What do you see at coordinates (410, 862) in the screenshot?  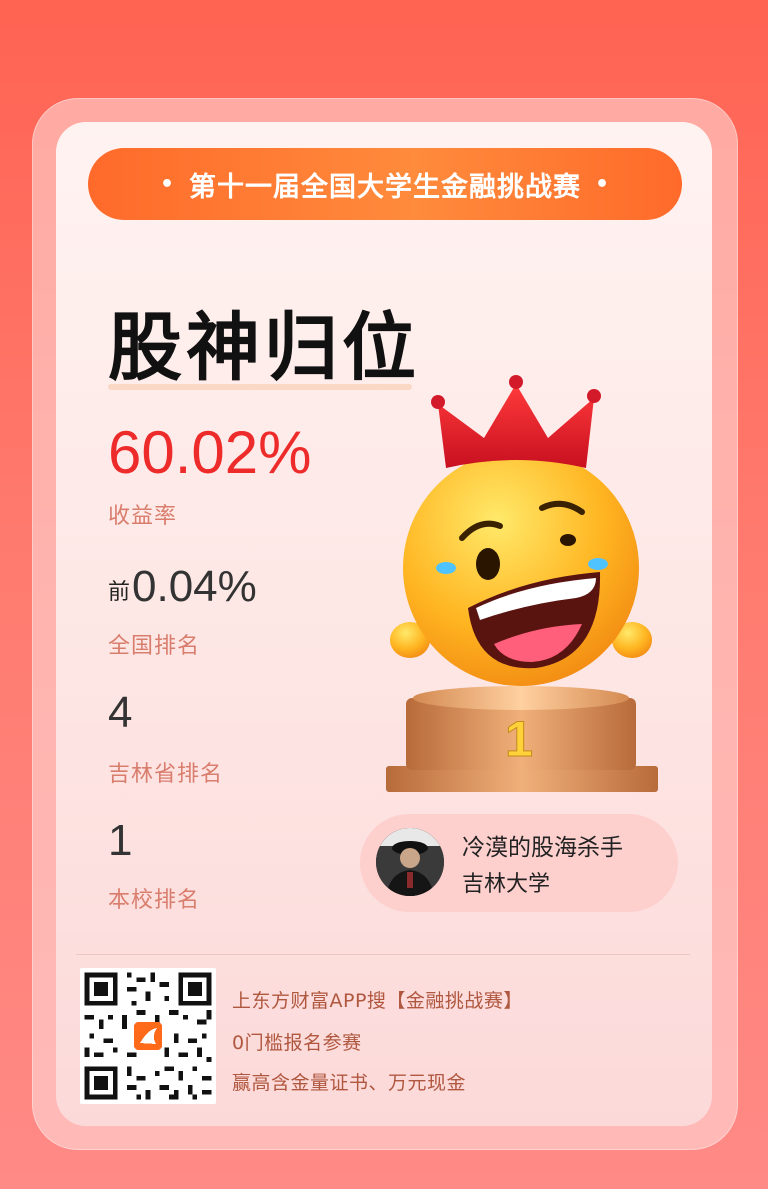 I see `avatar` at bounding box center [410, 862].